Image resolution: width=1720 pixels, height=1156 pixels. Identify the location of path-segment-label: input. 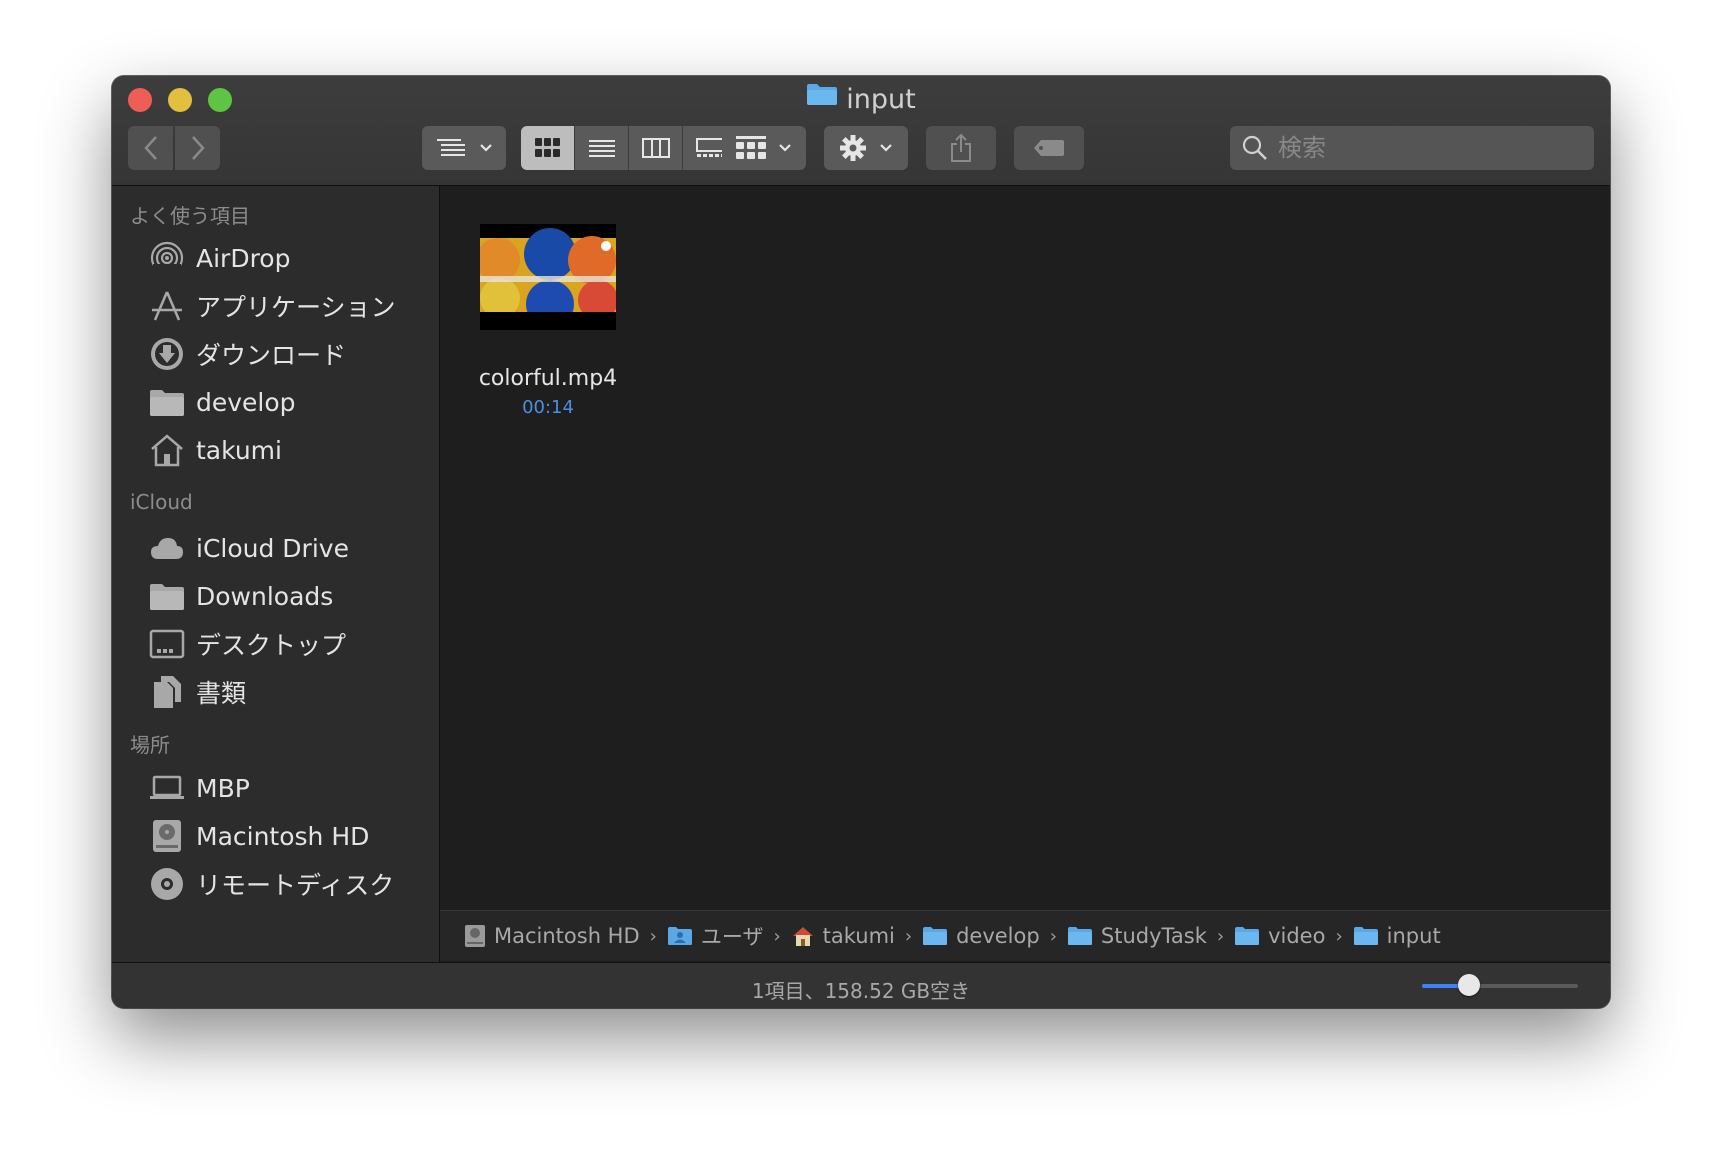
(1413, 936).